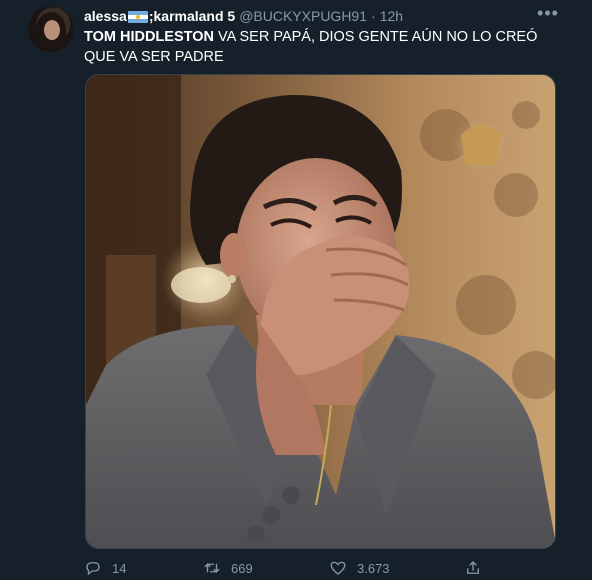 Image resolution: width=592 pixels, height=580 pixels. Describe the element at coordinates (212, 568) in the screenshot. I see `retweet-icon` at that location.